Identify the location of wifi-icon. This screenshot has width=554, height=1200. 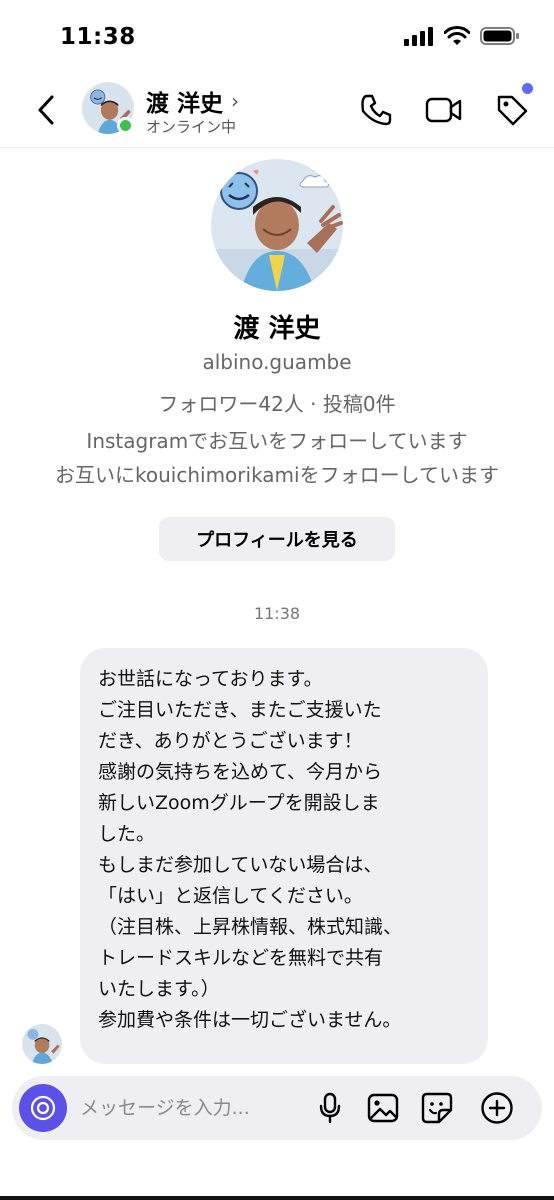
(457, 35).